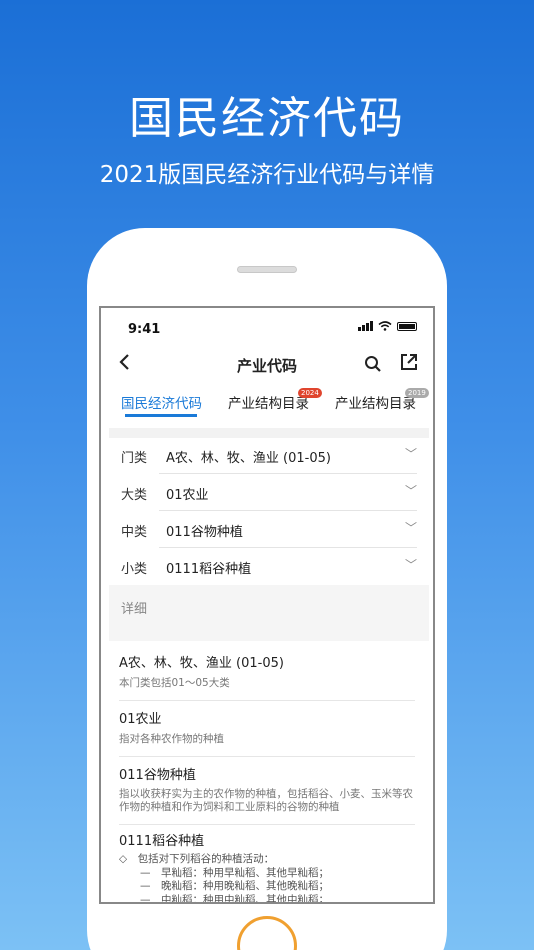  What do you see at coordinates (248, 458) in the screenshot?
I see `selector-value: A农、林、牧、渔业 (01-05)` at bounding box center [248, 458].